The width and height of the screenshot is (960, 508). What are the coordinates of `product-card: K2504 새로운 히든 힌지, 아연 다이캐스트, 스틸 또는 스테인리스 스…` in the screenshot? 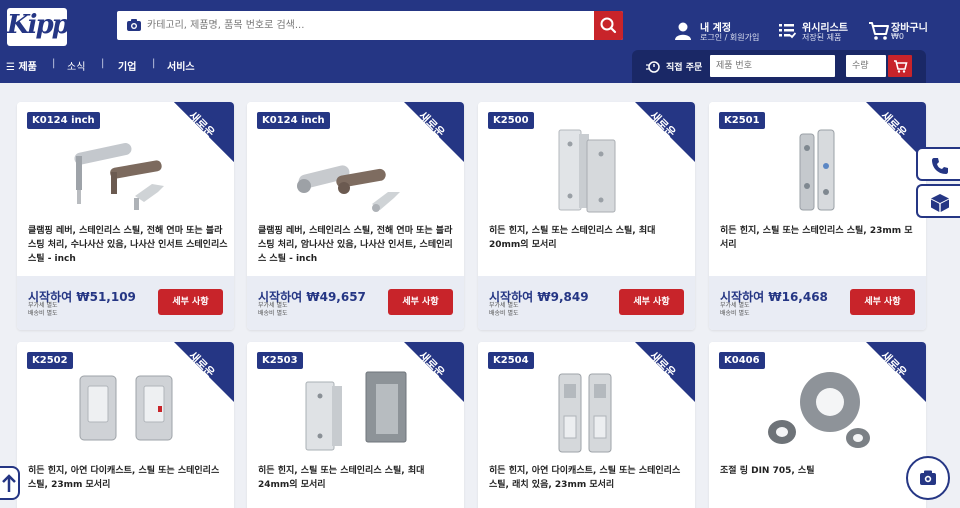 It's located at (586, 425).